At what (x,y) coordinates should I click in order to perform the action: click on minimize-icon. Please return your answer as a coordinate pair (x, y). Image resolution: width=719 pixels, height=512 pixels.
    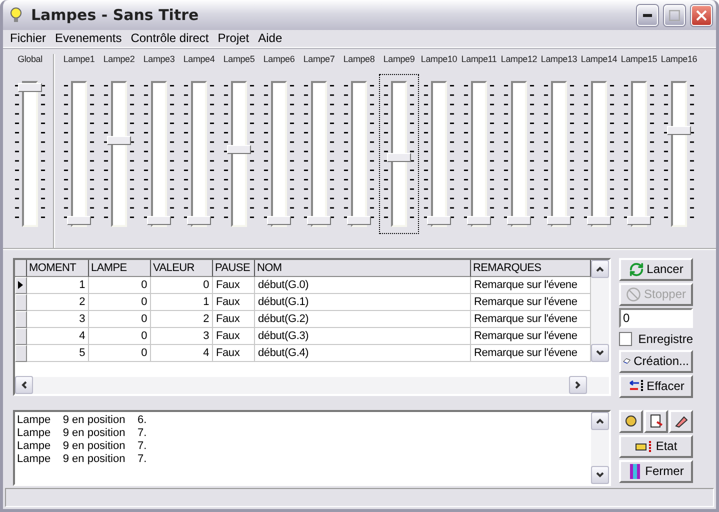
    Looking at the image, I should click on (647, 15).